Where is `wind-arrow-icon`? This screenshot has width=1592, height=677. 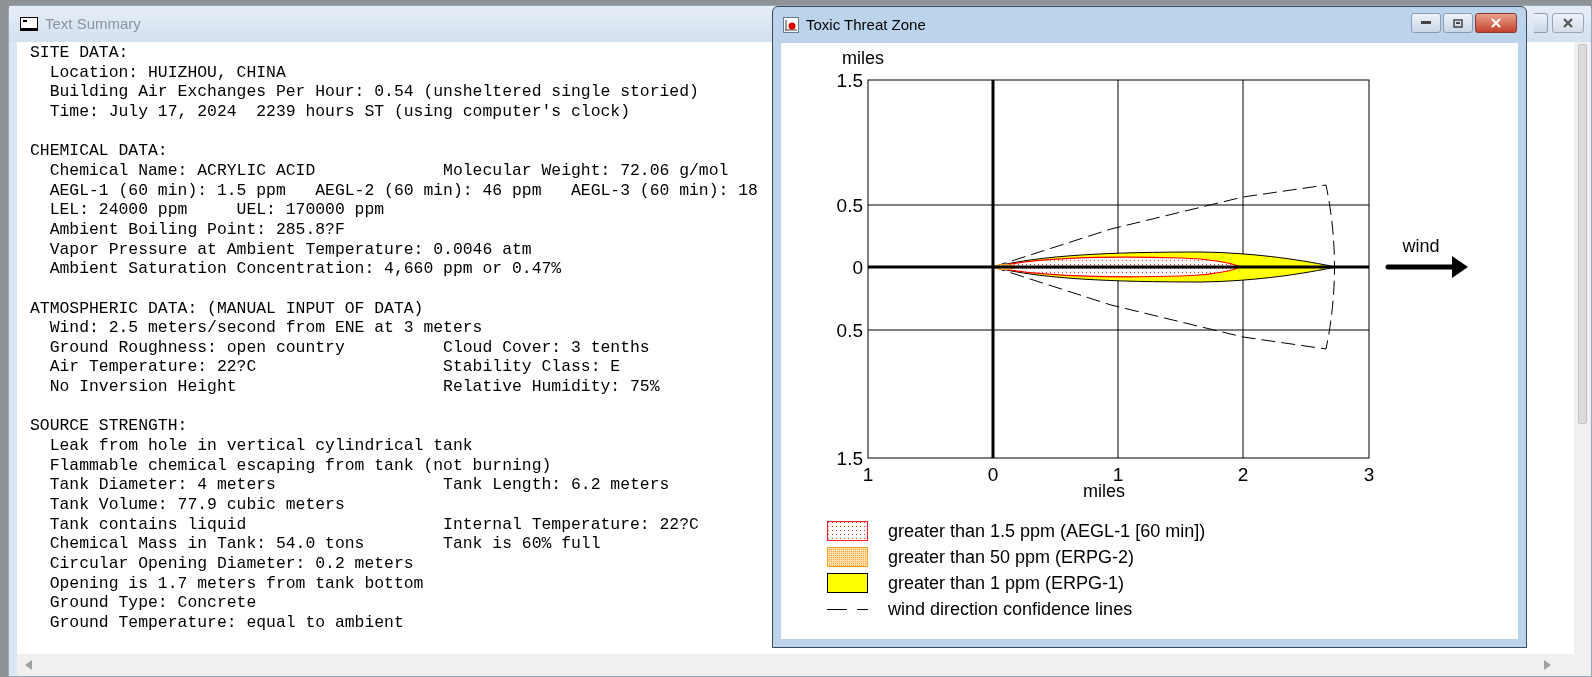 wind-arrow-icon is located at coordinates (1426, 267).